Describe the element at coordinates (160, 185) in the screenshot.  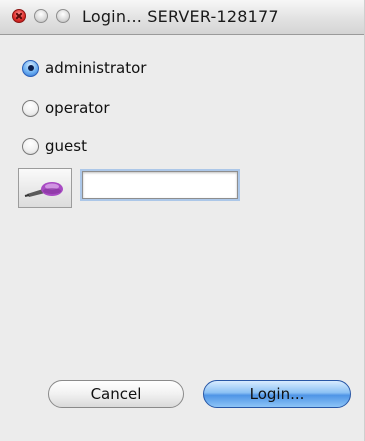
I see `password-field` at that location.